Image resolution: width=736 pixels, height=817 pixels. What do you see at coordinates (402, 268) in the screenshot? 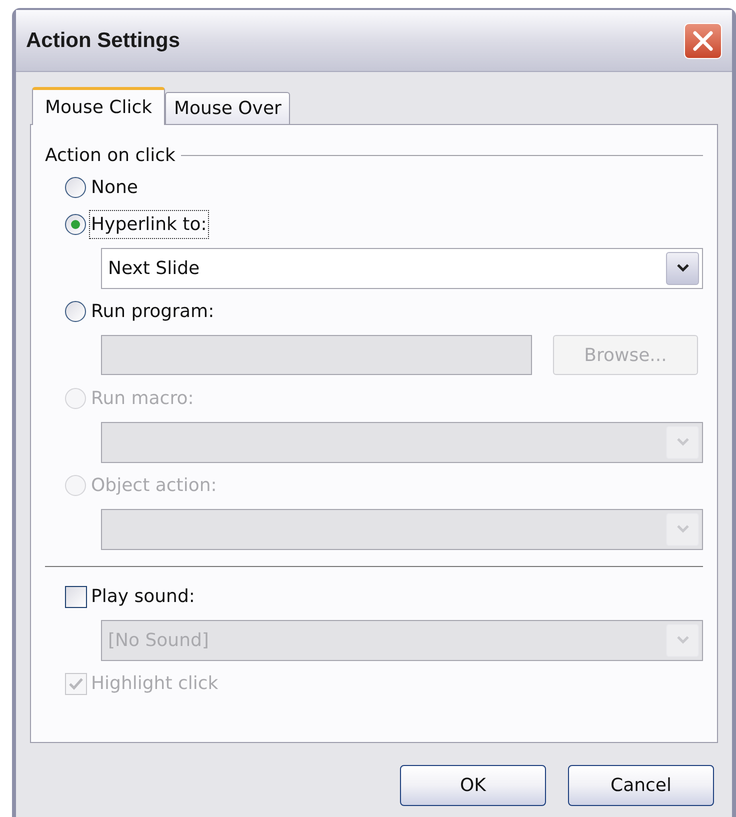
I see `dropdown: Next Slide` at bounding box center [402, 268].